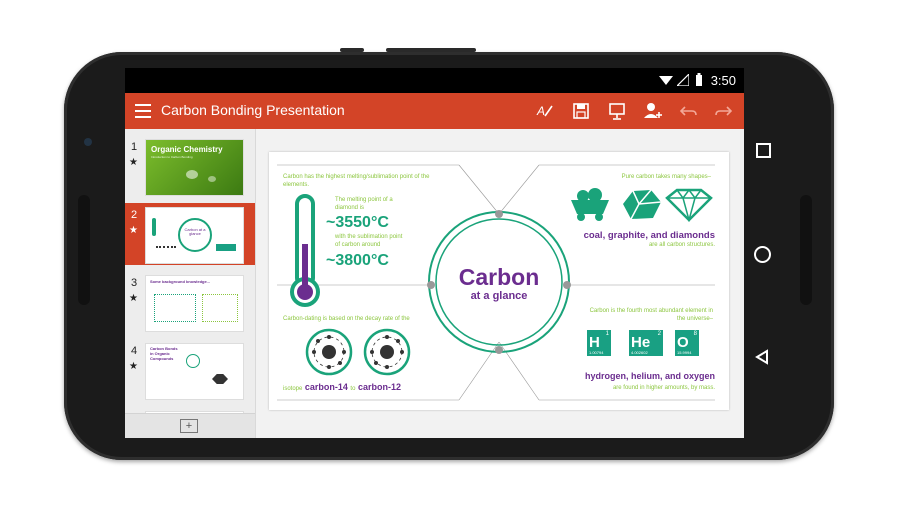 The width and height of the screenshot is (900, 520). What do you see at coordinates (357, 222) in the screenshot?
I see `melt-temp: ~3550°C` at bounding box center [357, 222].